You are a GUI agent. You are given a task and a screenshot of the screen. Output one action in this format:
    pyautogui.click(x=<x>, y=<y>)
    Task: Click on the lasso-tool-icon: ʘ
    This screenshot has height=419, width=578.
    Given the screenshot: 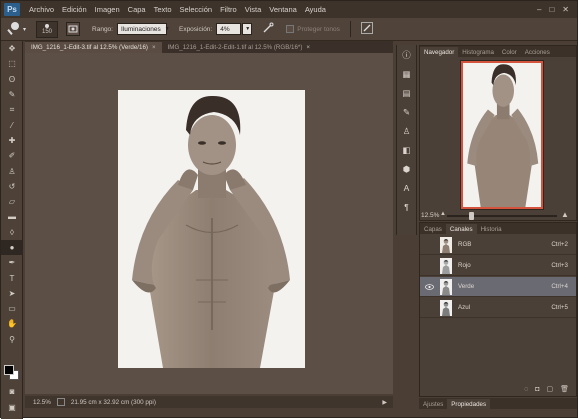 What is the action you would take?
    pyautogui.click(x=12, y=79)
    